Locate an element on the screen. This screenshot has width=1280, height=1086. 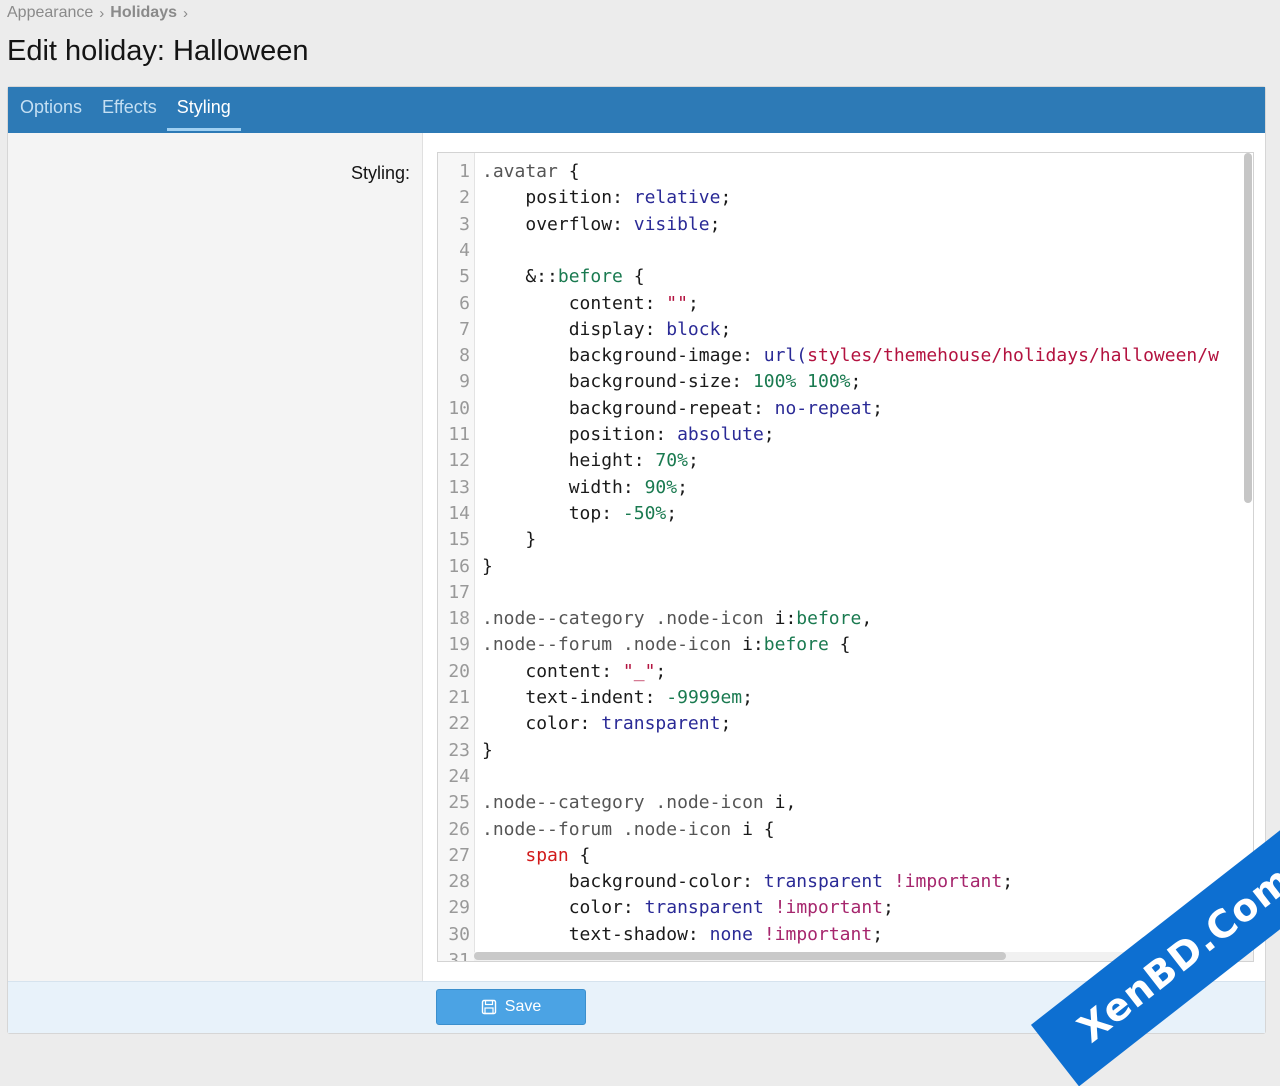
code-token: no-repeat is located at coordinates (823, 408).